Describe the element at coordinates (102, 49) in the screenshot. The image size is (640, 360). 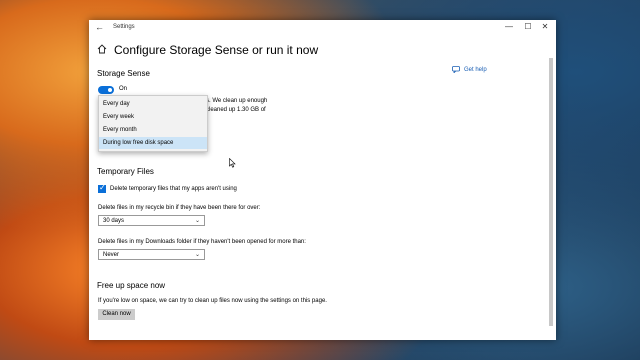
I see `home-icon` at that location.